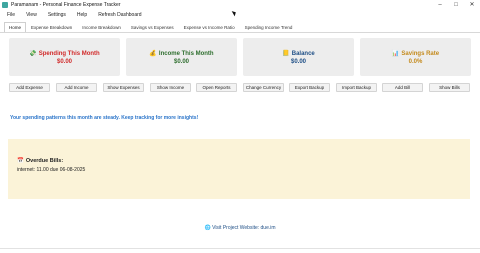  Describe the element at coordinates (298, 62) in the screenshot. I see `balance-value: $0.00` at that location.